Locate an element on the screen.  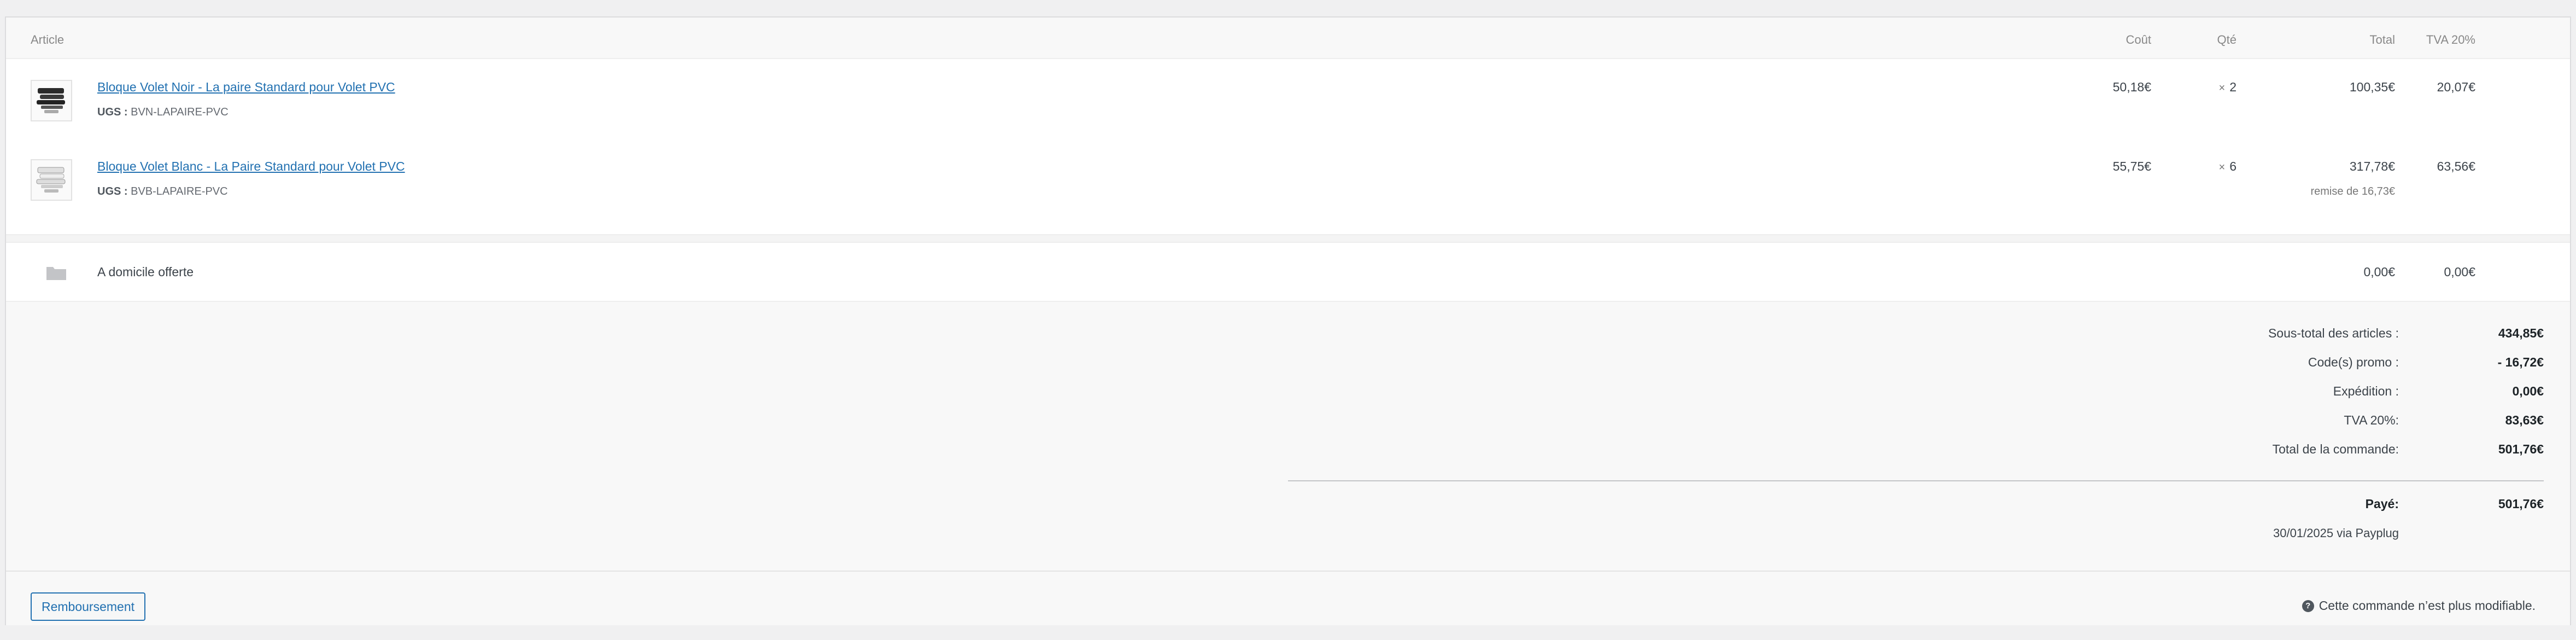
column-header-total: Total is located at coordinates (2383, 40).